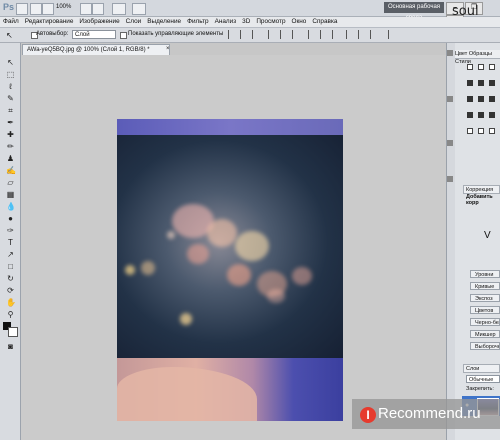  I want to click on lasso-tool-icon: ℓ, so click(10, 86).